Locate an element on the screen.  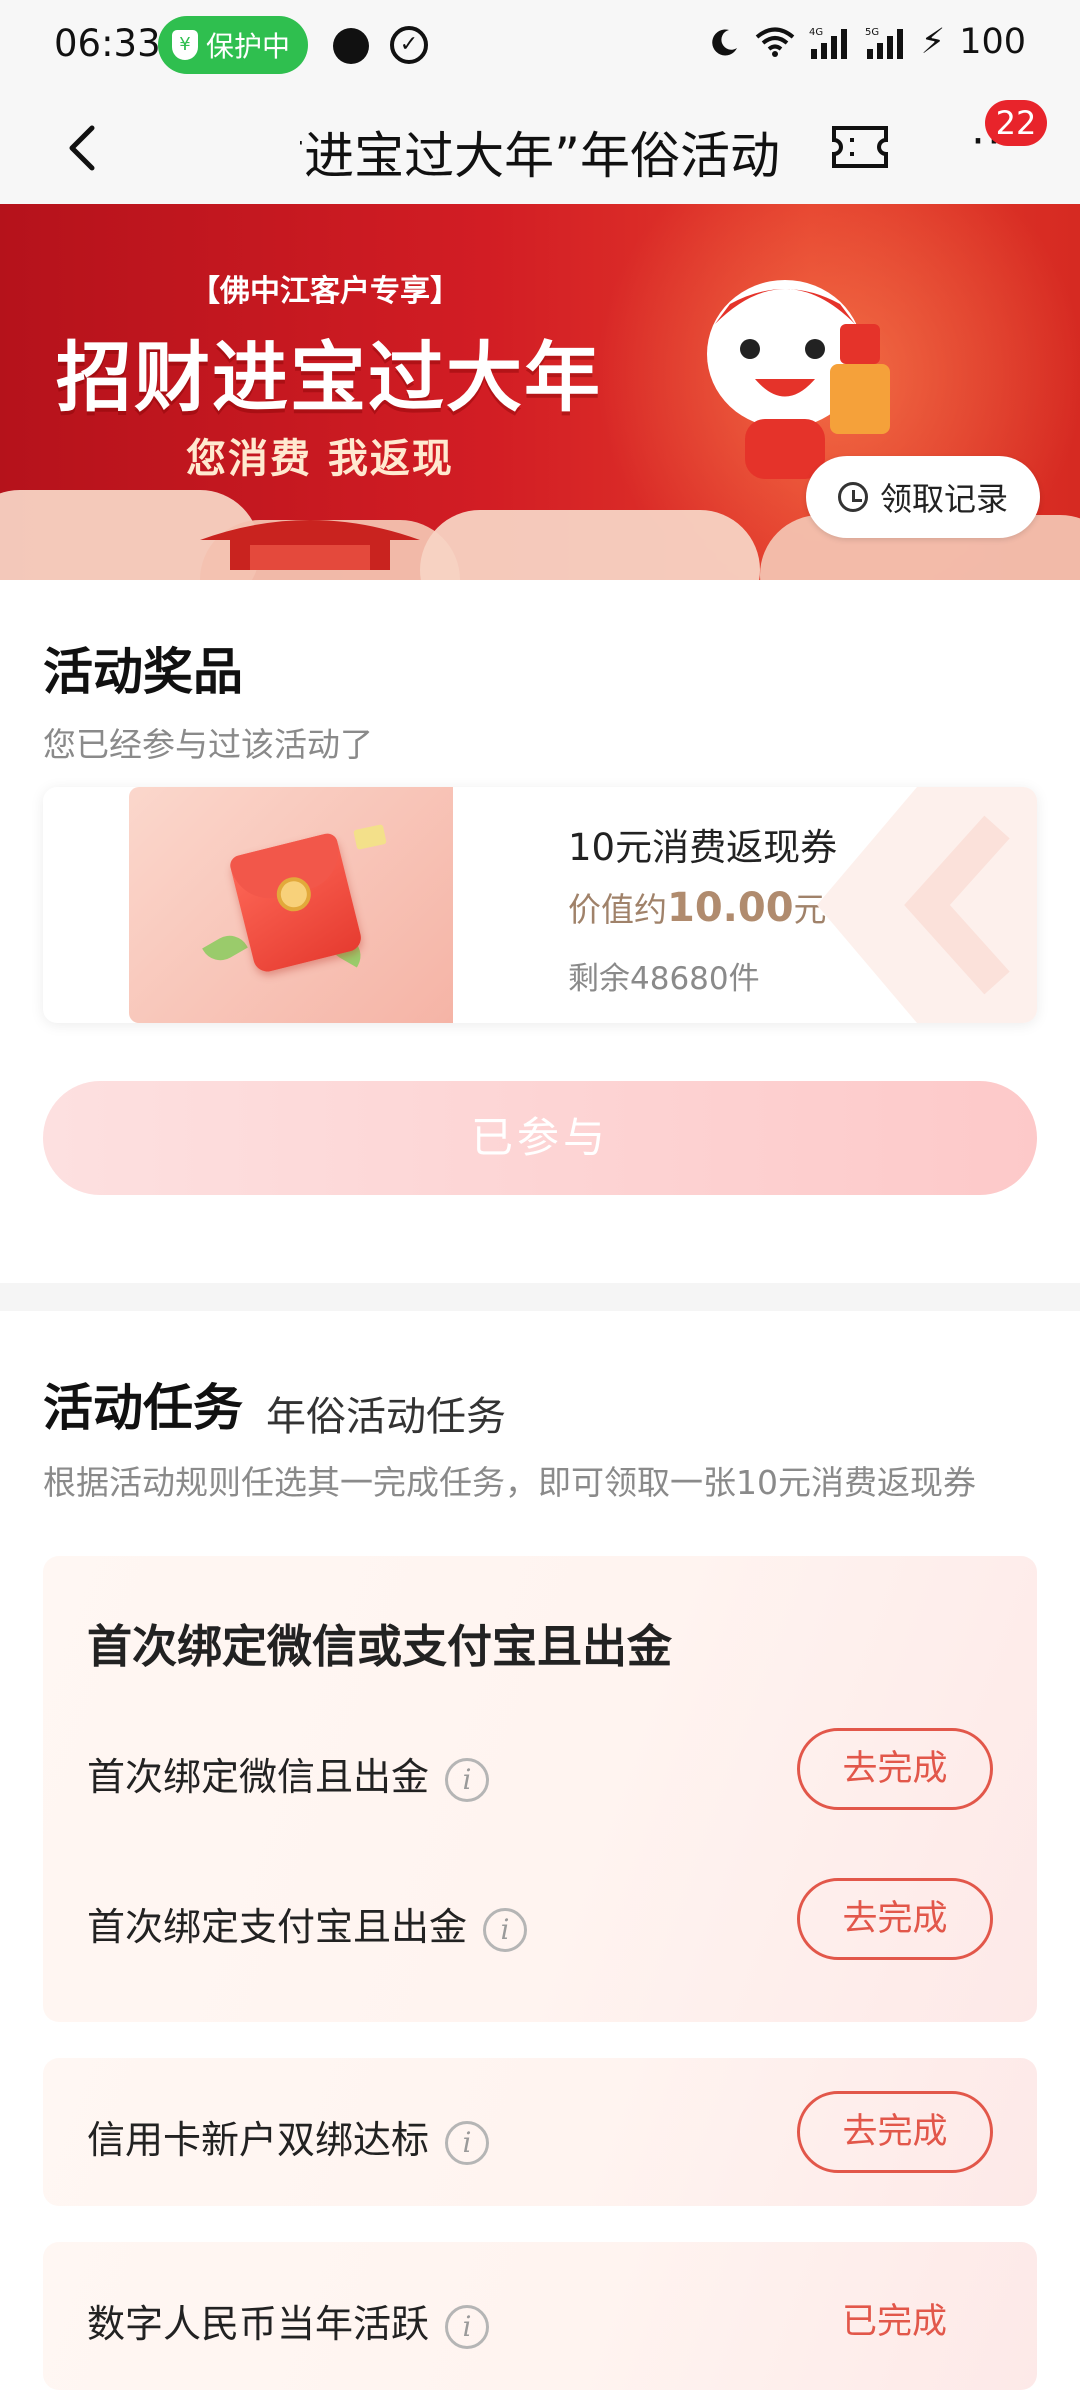
protection-badge: ¥ 保护中 is located at coordinates (233, 45).